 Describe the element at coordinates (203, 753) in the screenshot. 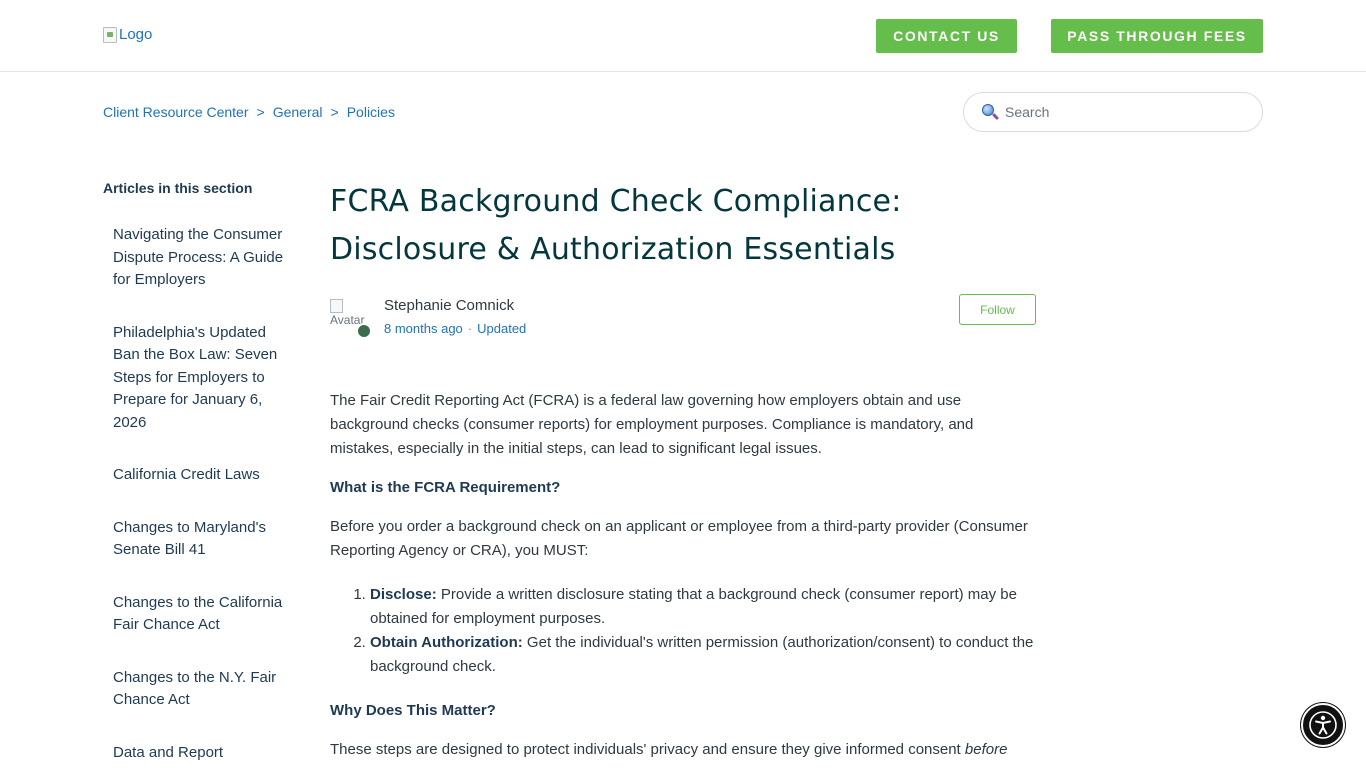

I see `sidebar-article-link: Data and Report` at that location.